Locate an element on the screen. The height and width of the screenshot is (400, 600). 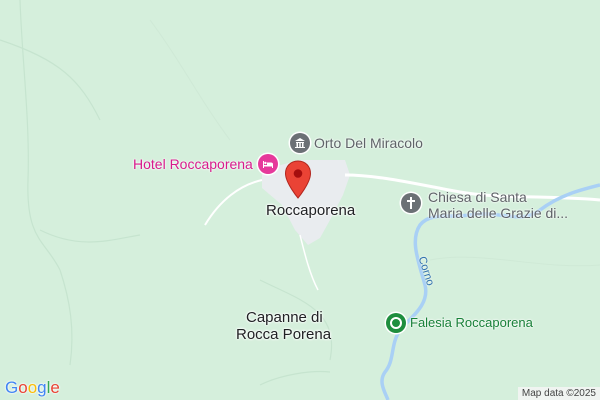
google-logo-letter: e is located at coordinates (55, 387).